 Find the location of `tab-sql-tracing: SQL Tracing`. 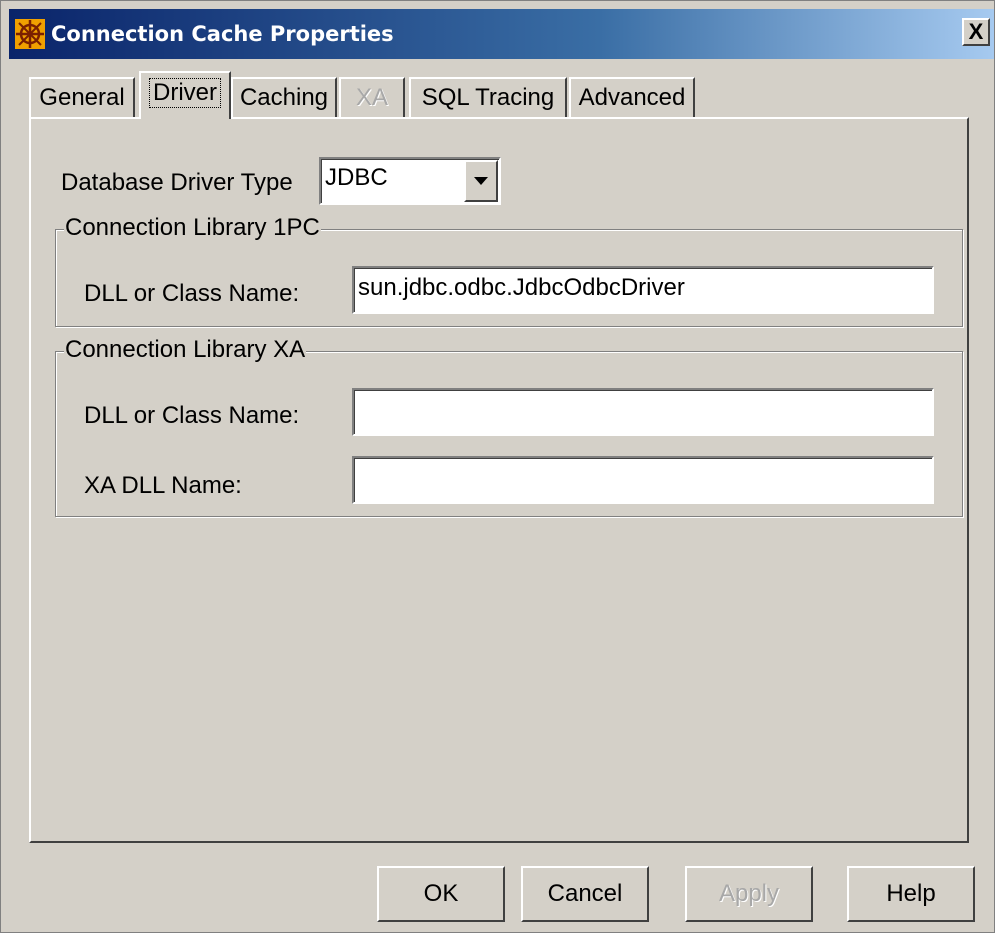

tab-sql-tracing: SQL Tracing is located at coordinates (488, 97).